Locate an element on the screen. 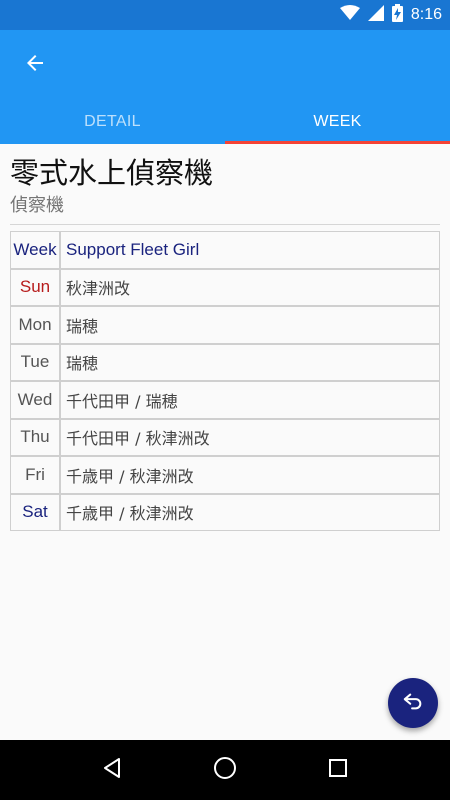  signal-icon is located at coordinates (375, 15).